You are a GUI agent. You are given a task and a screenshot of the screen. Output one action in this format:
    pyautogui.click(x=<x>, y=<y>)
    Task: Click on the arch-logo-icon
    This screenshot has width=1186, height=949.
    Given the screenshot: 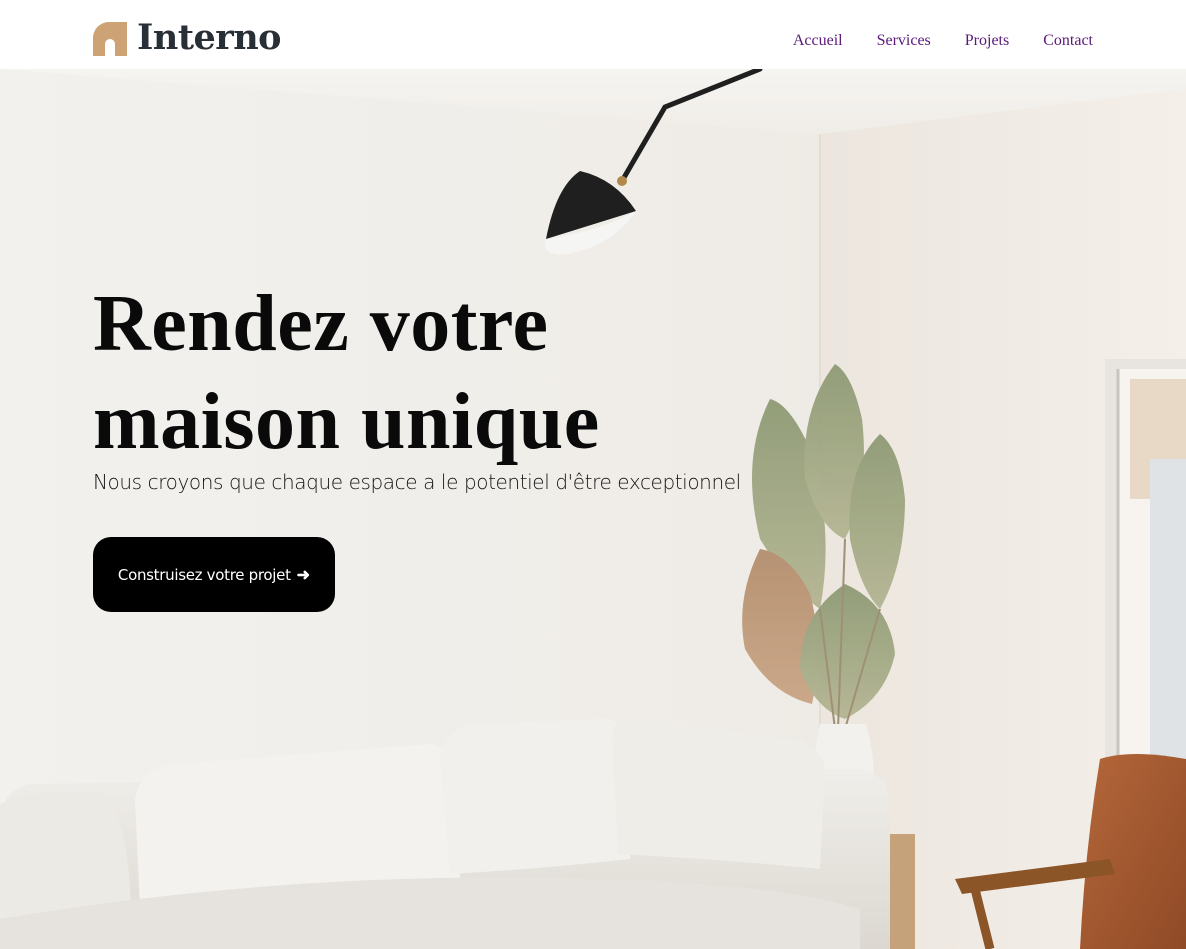 What is the action you would take?
    pyautogui.click(x=110, y=39)
    